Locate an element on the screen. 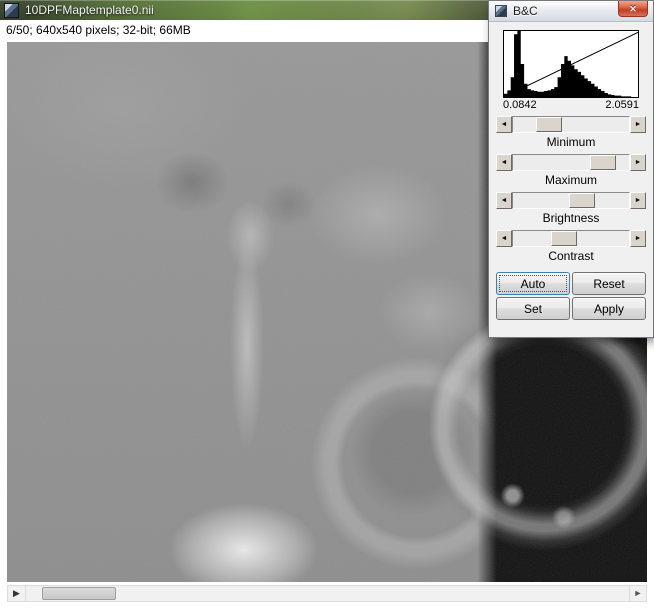 The width and height of the screenshot is (654, 609). stack-scrollbar: ▶ ► is located at coordinates (327, 593).